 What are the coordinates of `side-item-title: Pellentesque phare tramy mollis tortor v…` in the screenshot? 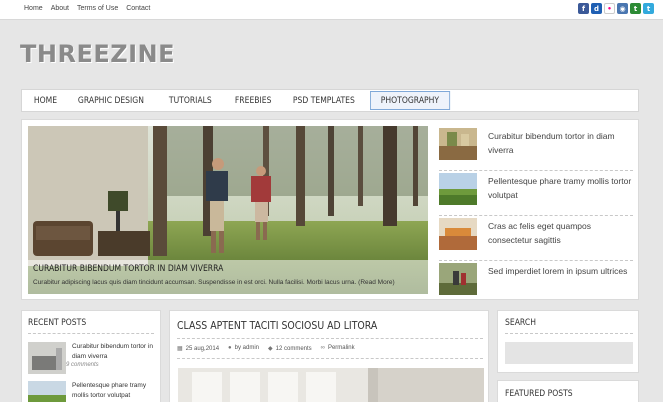 It's located at (560, 188).